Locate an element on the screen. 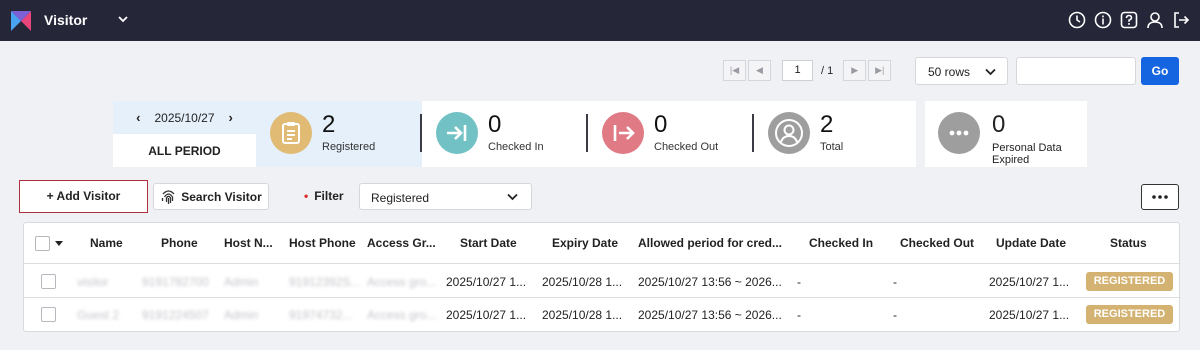 Image resolution: width=1200 pixels, height=350 pixels. stat-checked-in: 0 Checked In is located at coordinates (505, 134).